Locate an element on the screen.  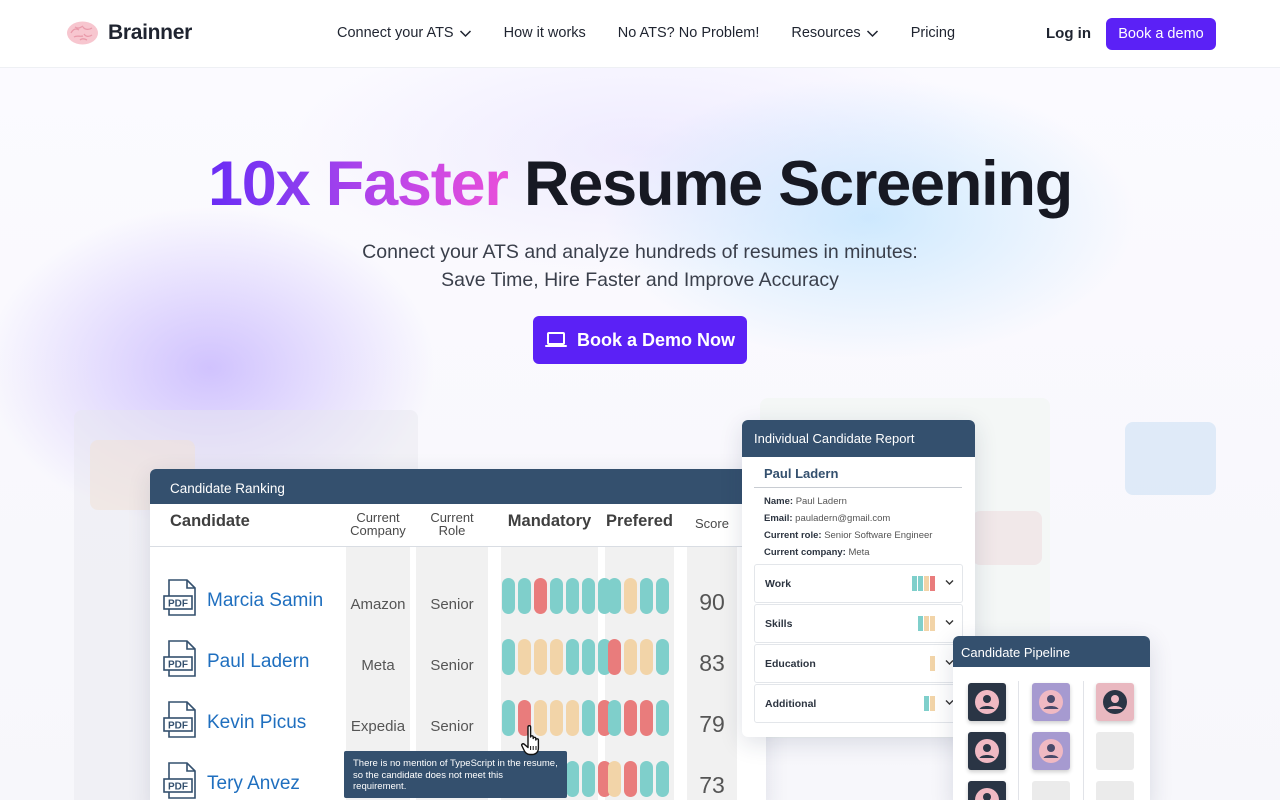
headline-rest: Resume Screening is located at coordinates (798, 184).